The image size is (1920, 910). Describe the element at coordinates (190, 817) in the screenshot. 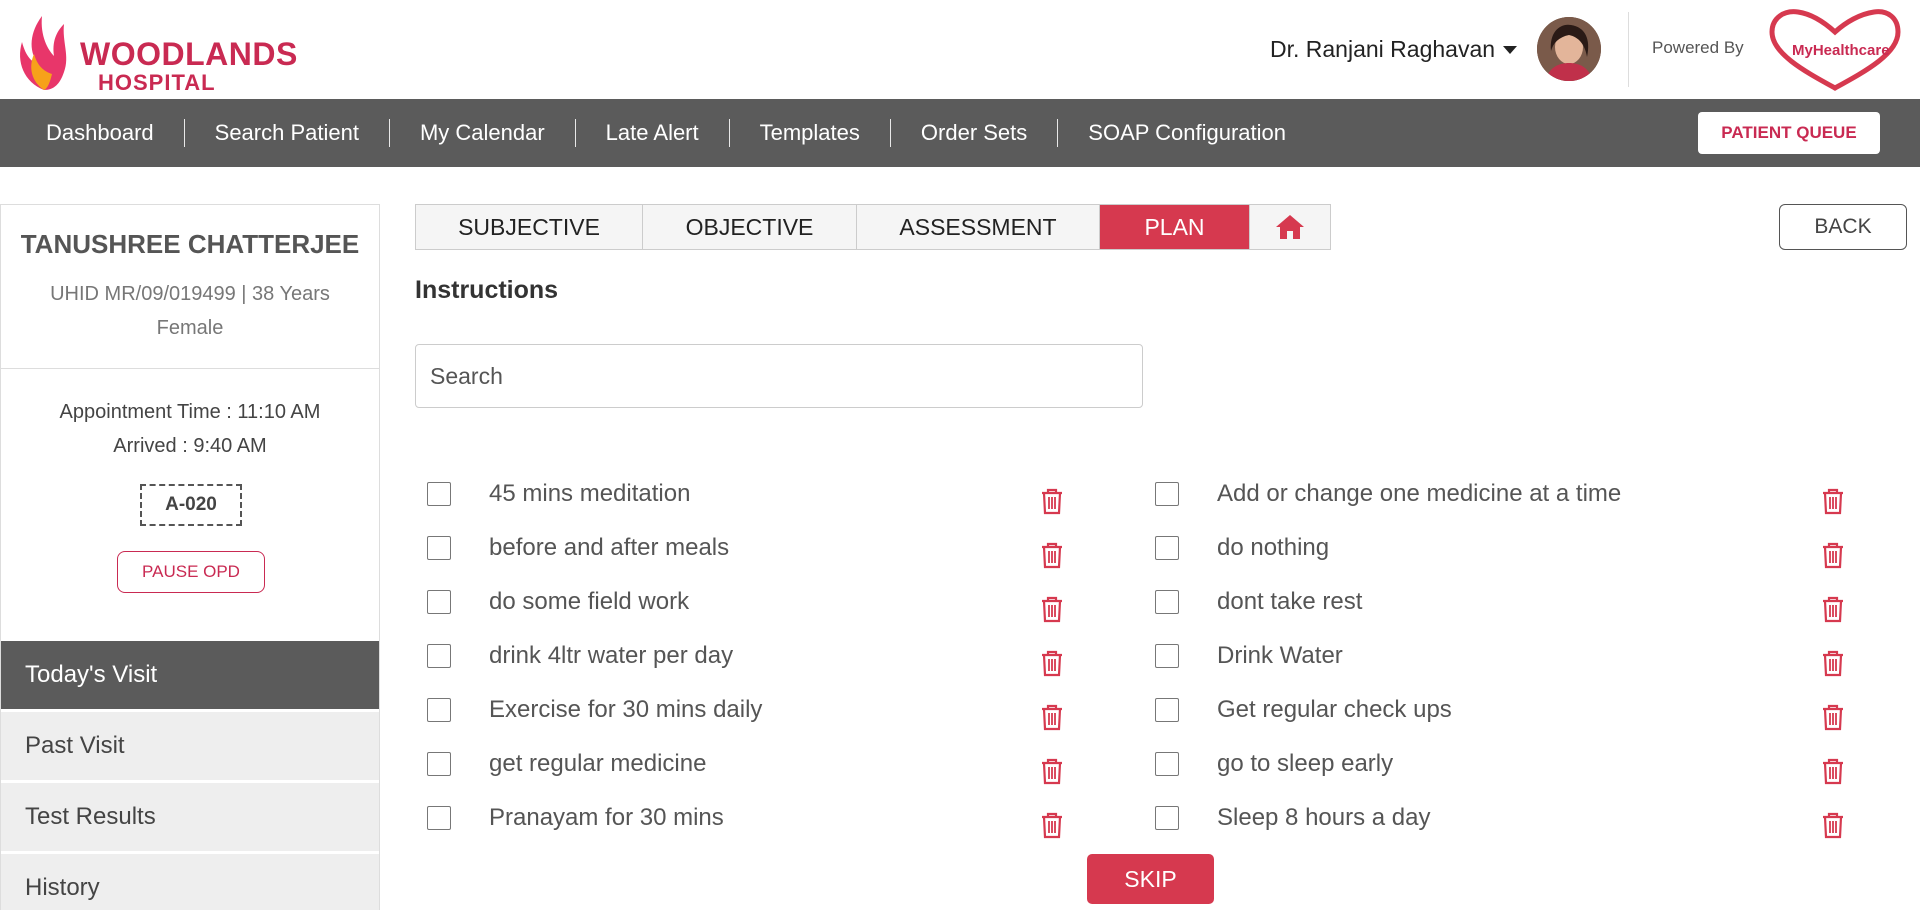

I see `side-item-test-results: Test Results` at that location.